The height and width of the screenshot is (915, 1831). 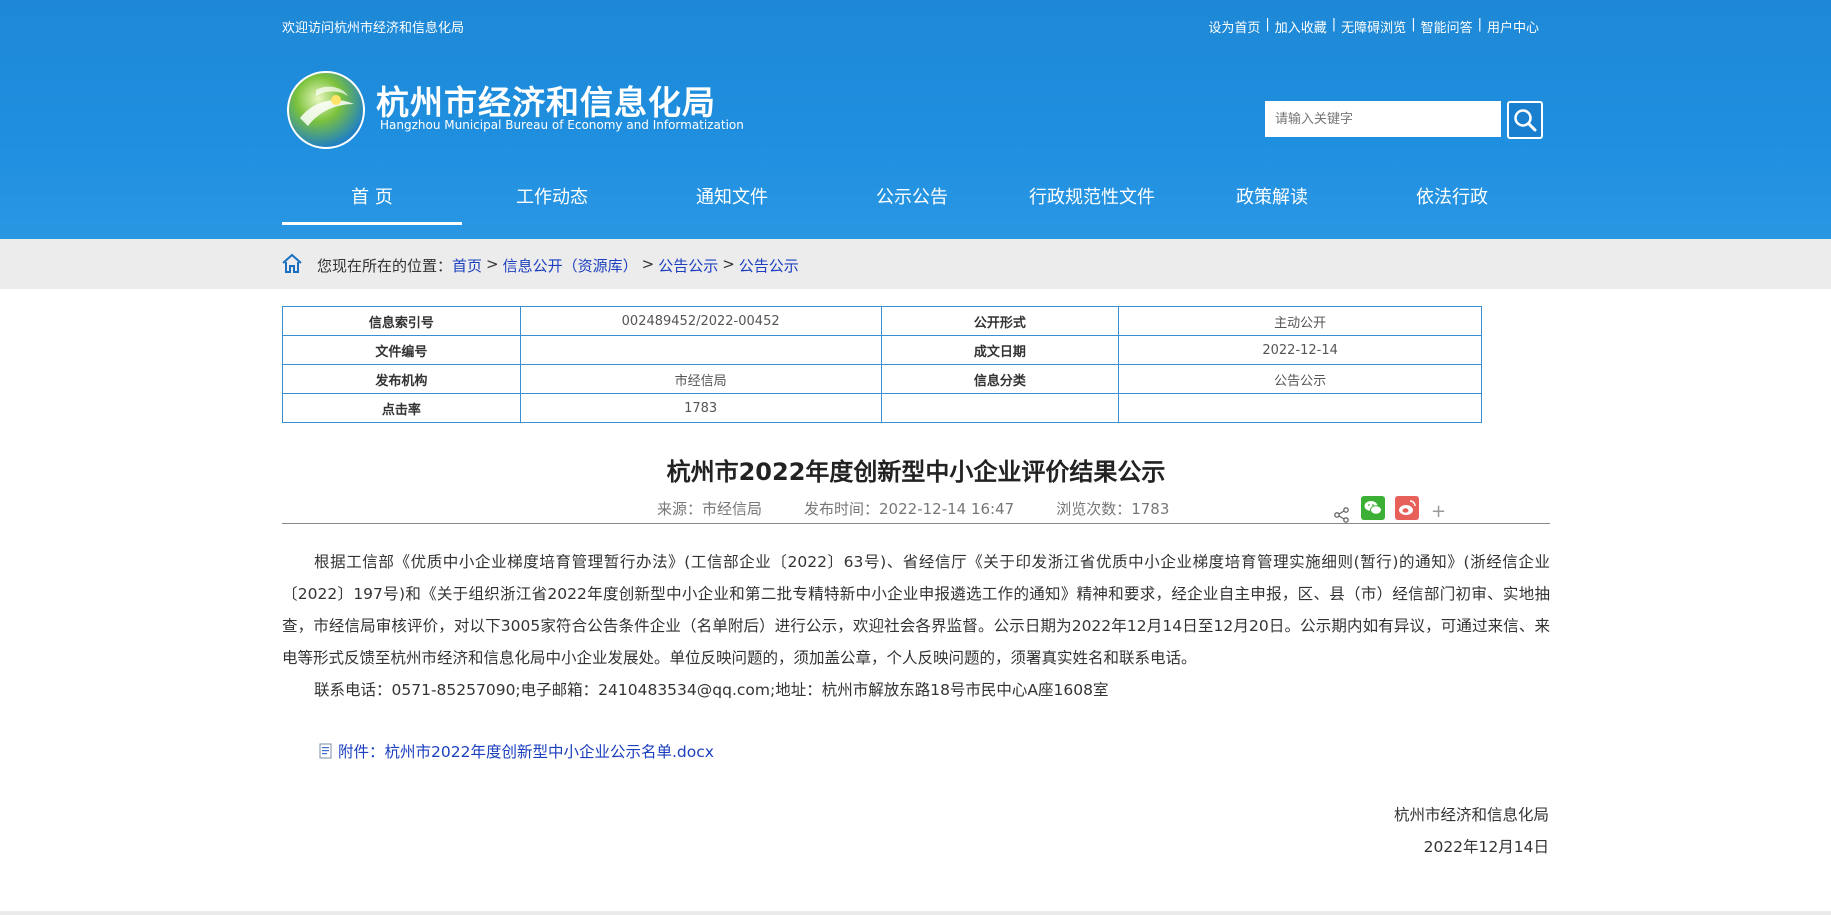 I want to click on nav-regulations: 行政规范性文件, so click(x=1092, y=202).